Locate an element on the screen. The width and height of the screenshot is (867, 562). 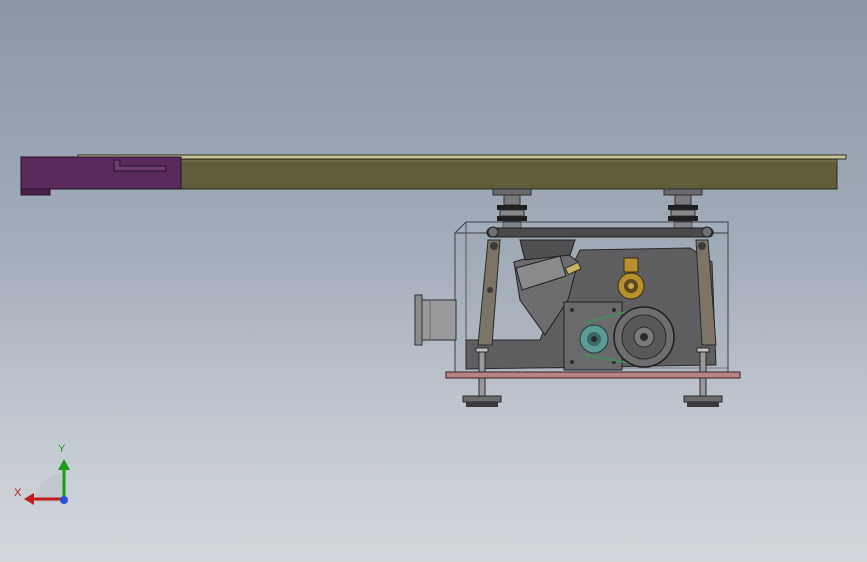
driven-pulley is located at coordinates (644, 337).